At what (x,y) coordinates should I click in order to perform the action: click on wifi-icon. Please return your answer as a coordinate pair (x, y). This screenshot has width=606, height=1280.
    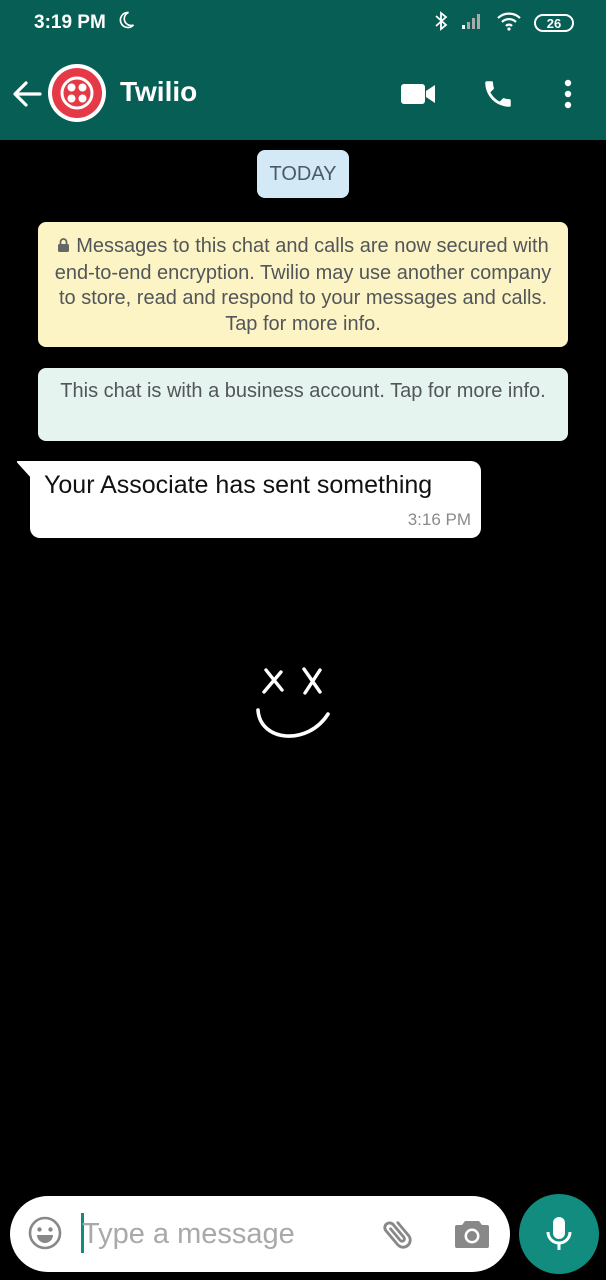
    Looking at the image, I should click on (509, 23).